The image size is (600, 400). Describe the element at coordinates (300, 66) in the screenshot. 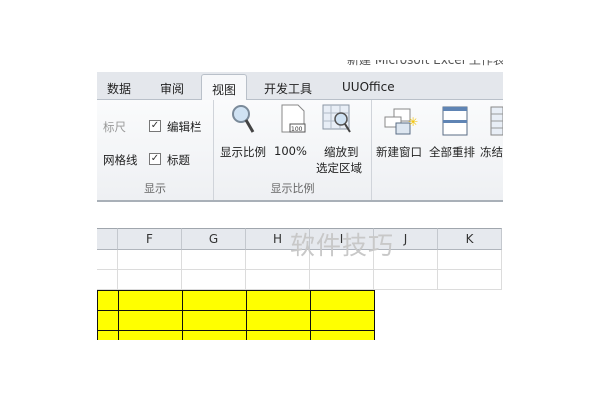

I see `title-bar: 新建 Microsoft Excel 工作表` at that location.